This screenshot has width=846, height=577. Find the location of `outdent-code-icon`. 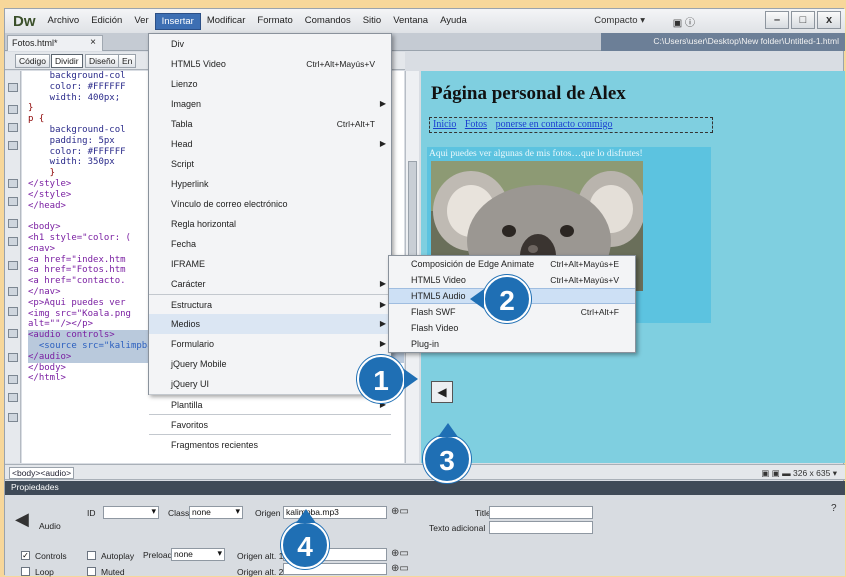

outdent-code-icon is located at coordinates (13, 397).